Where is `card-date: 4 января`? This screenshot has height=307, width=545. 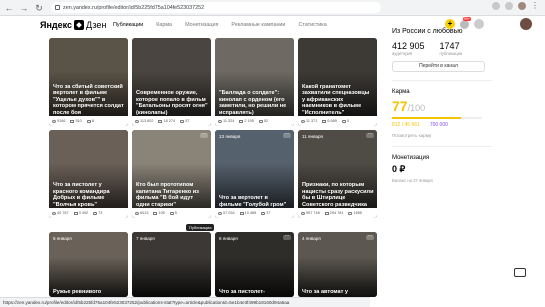
card-date: 4 января is located at coordinates (311, 238).